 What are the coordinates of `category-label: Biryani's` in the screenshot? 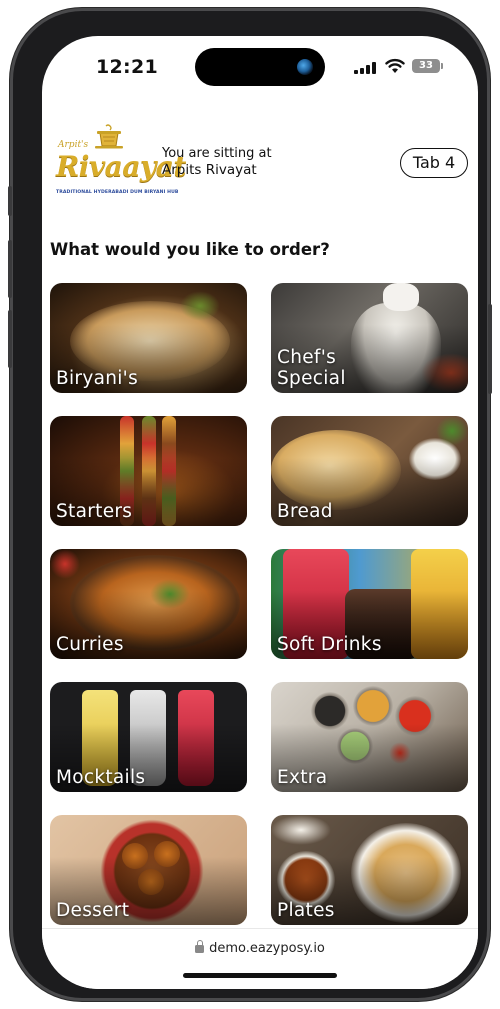 It's located at (97, 378).